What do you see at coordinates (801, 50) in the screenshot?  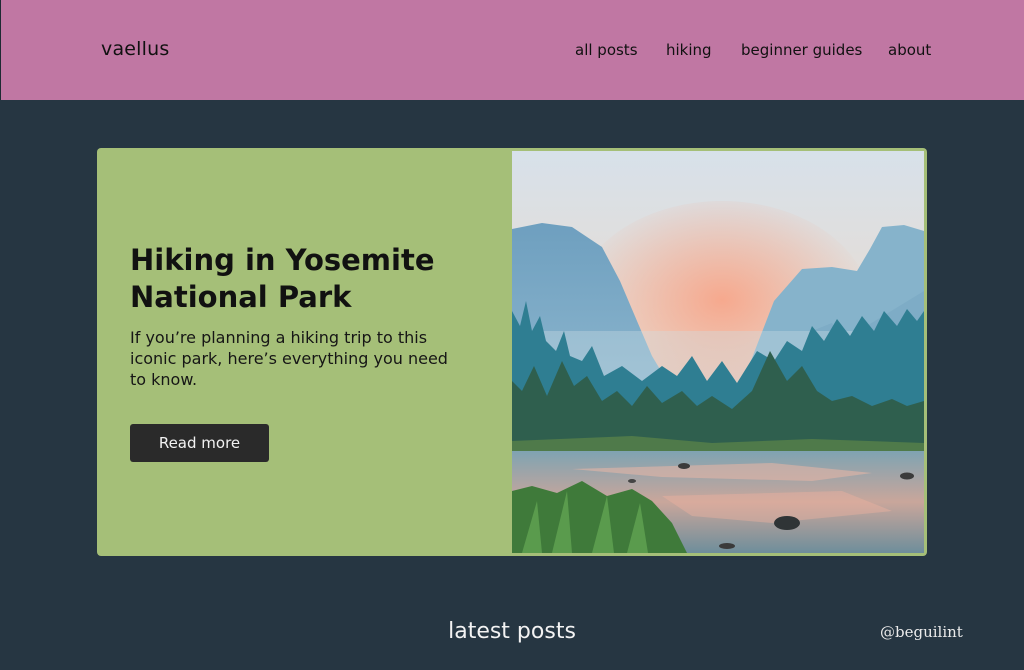 I see `nav-link-beginner-guides: beginner guides` at bounding box center [801, 50].